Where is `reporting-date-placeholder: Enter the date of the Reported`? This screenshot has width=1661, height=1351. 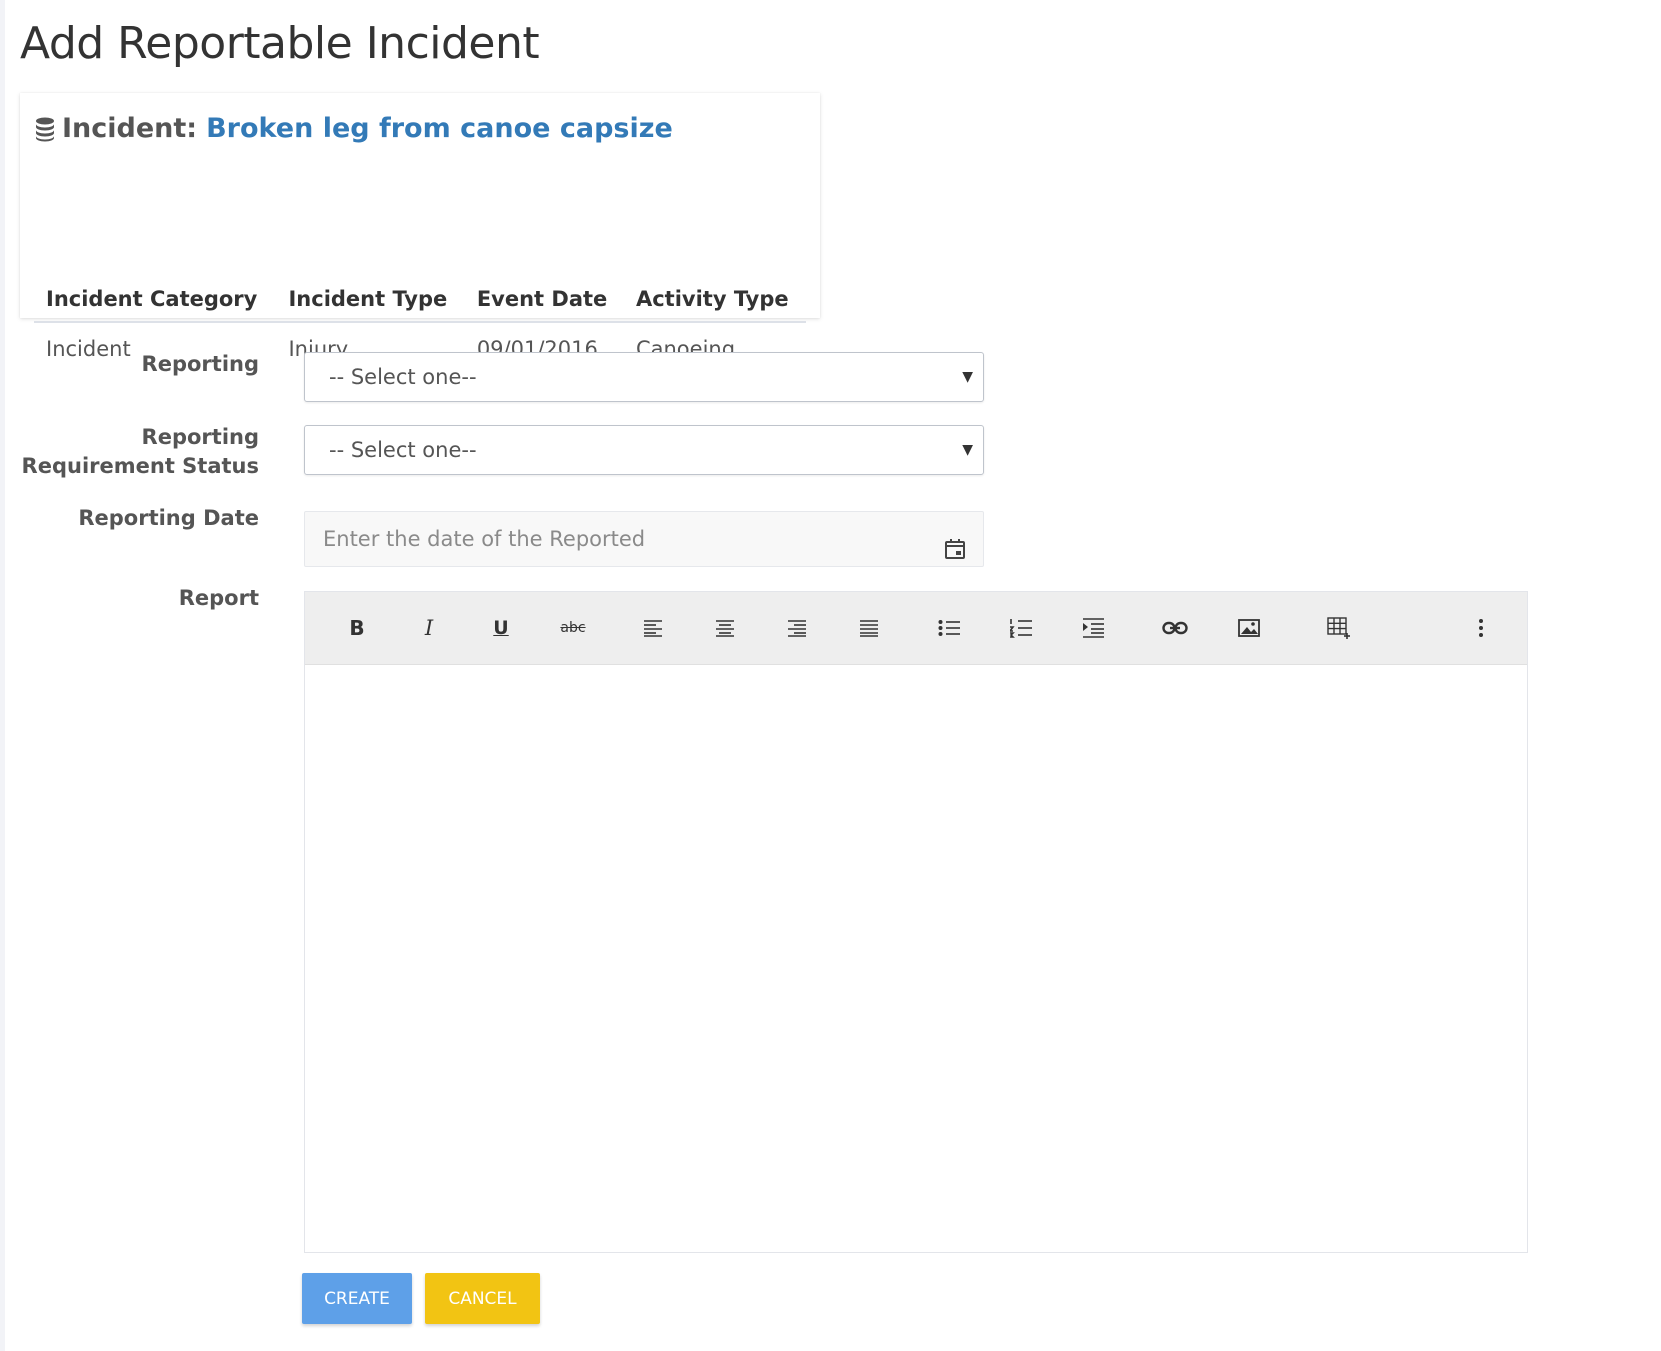 reporting-date-placeholder: Enter the date of the Reported is located at coordinates (484, 539).